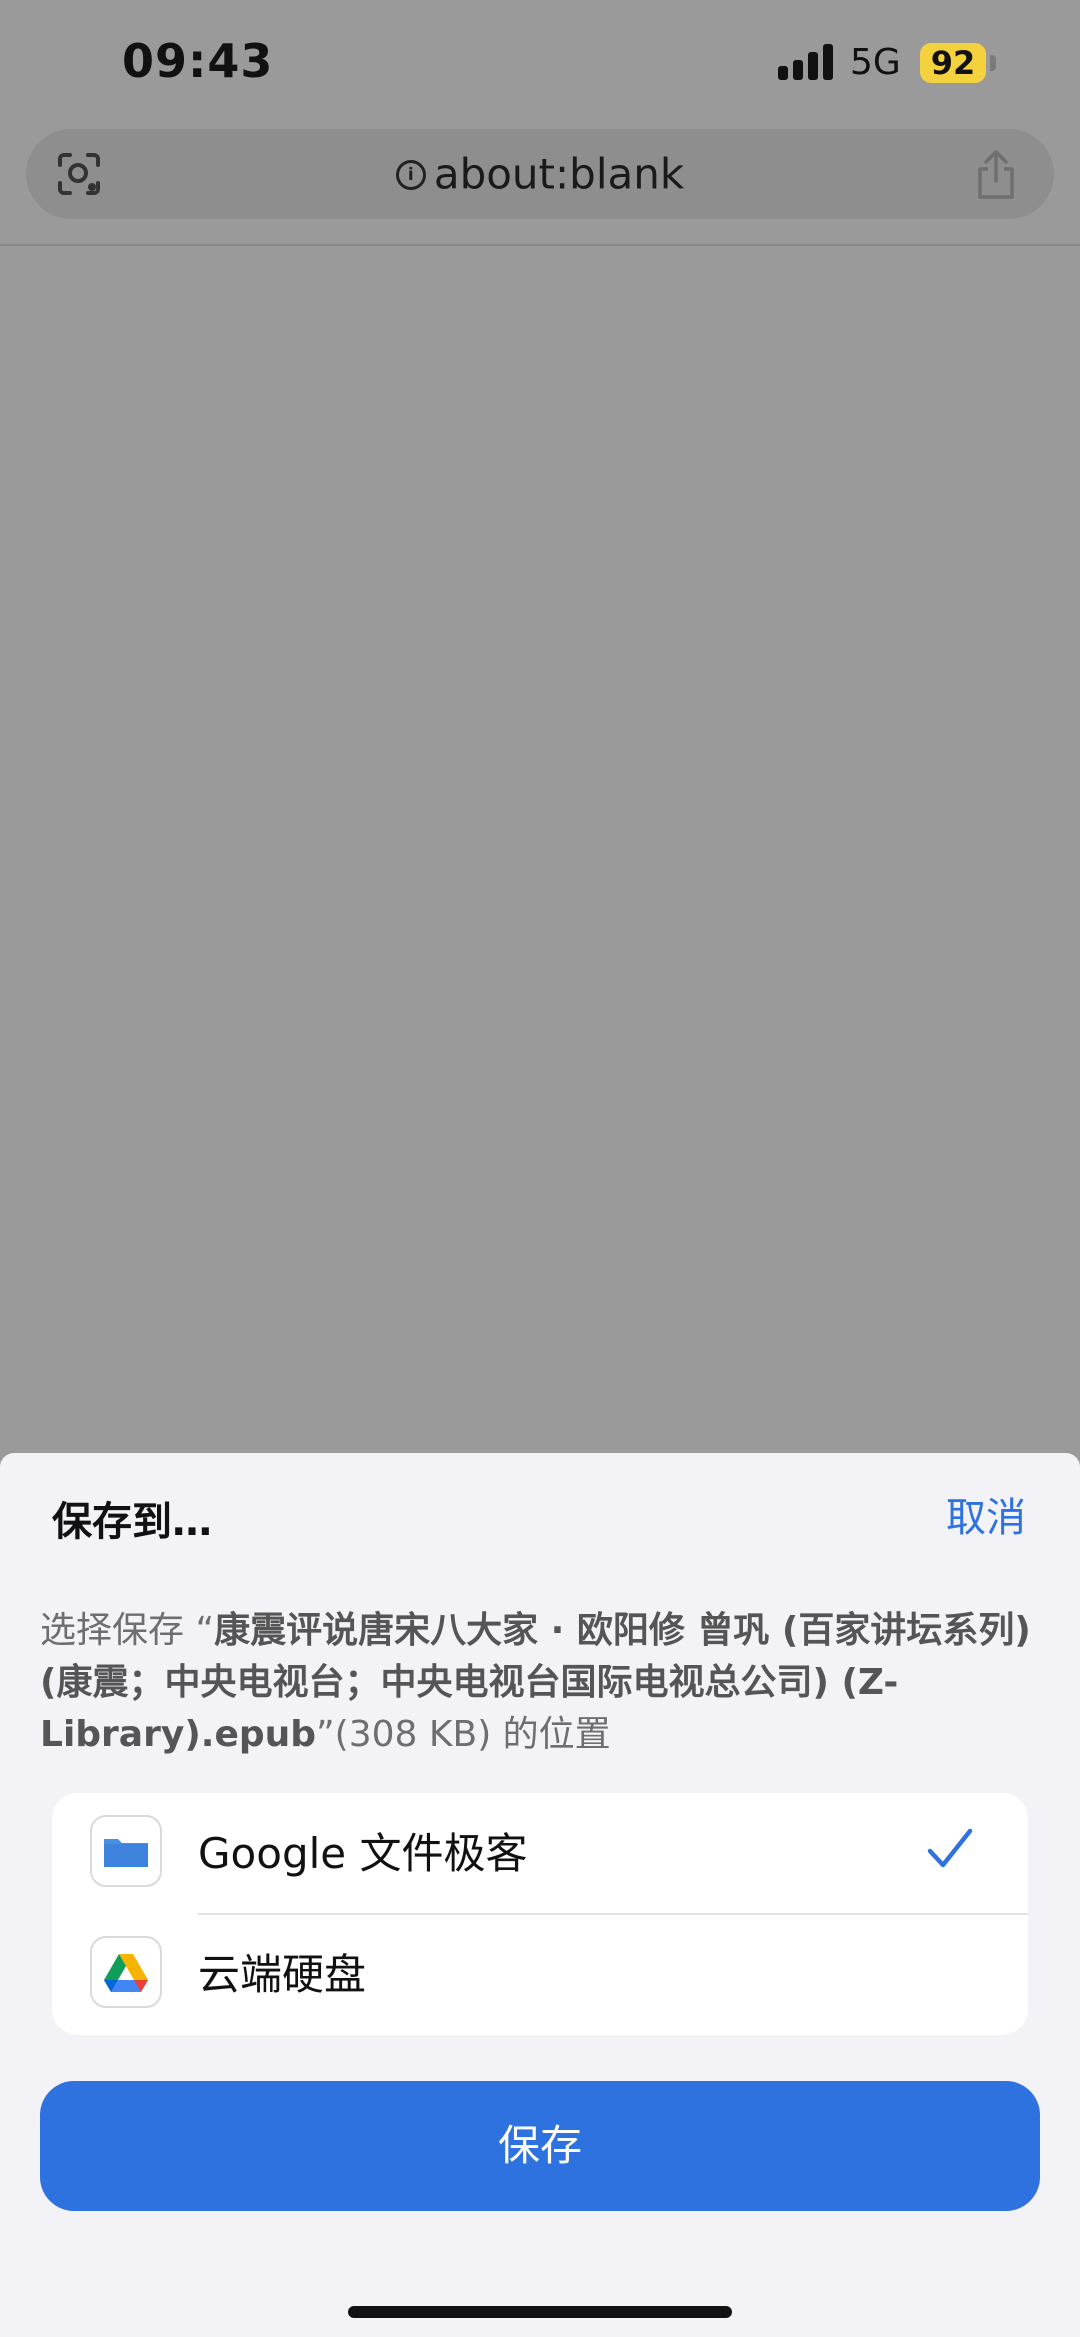 This screenshot has height=2337, width=1080. I want to click on save-button: 保存, so click(540, 2146).